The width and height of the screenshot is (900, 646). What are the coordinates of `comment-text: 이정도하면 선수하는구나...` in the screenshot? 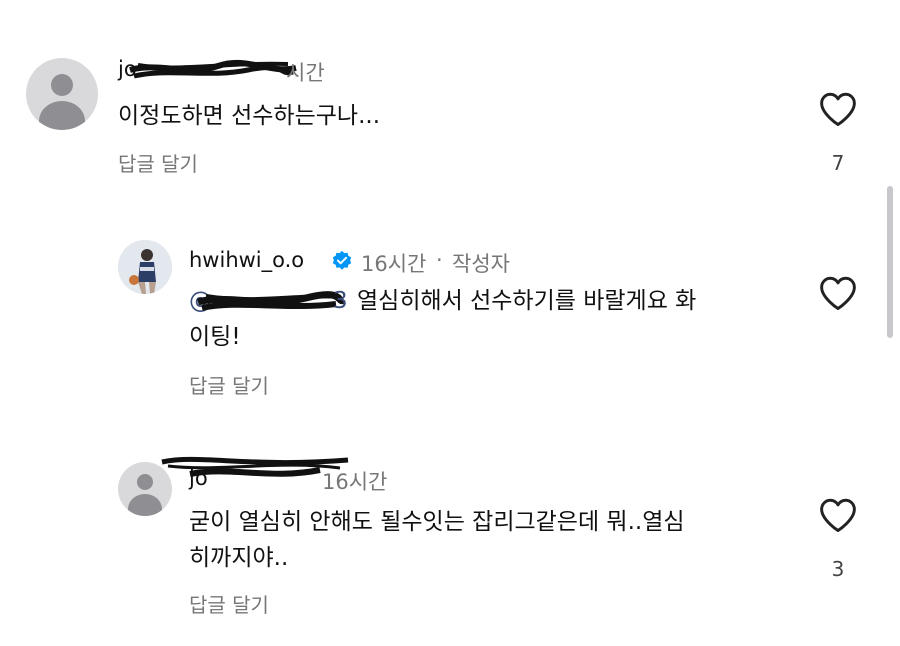 It's located at (249, 116).